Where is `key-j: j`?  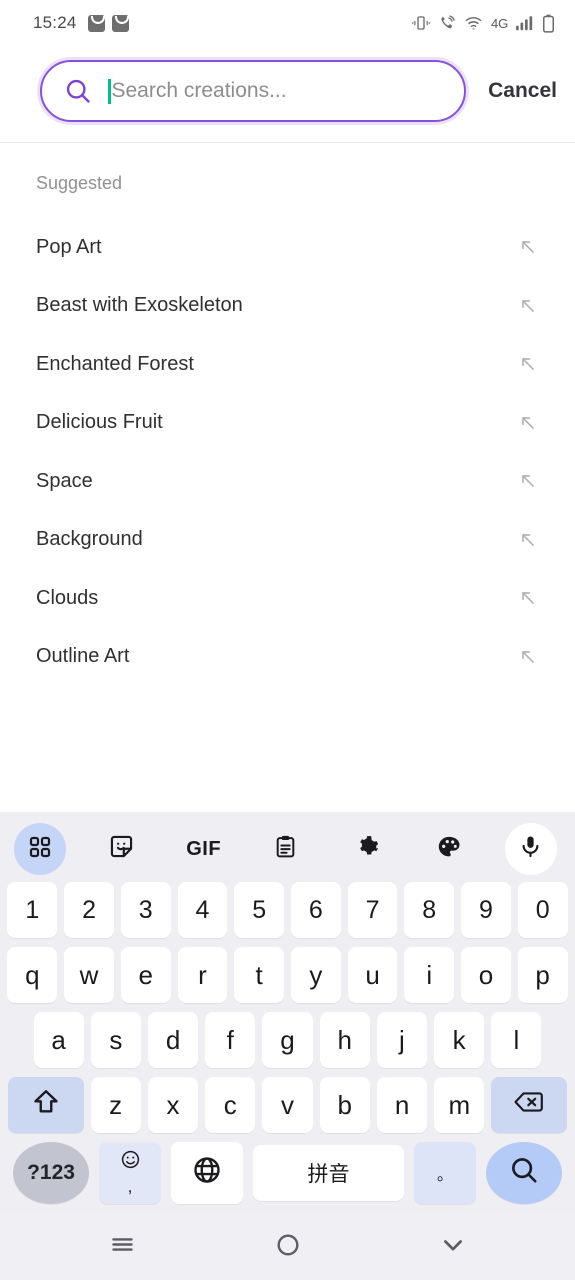 key-j: j is located at coordinates (402, 1040).